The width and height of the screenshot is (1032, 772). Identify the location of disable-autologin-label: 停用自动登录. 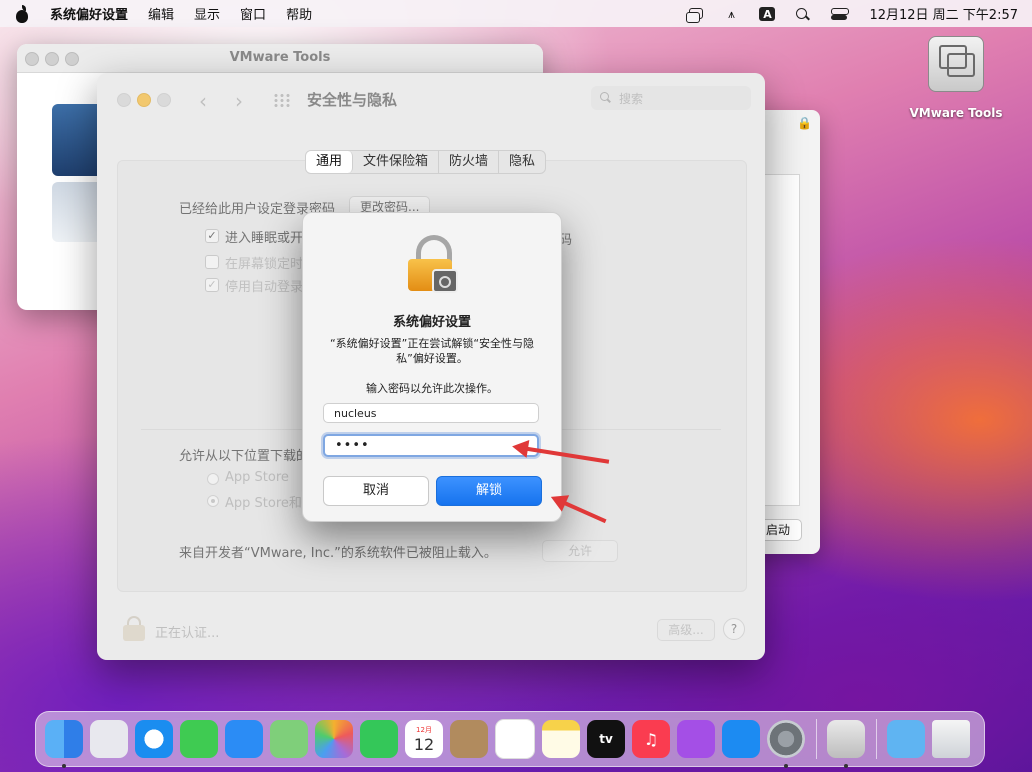
(264, 287).